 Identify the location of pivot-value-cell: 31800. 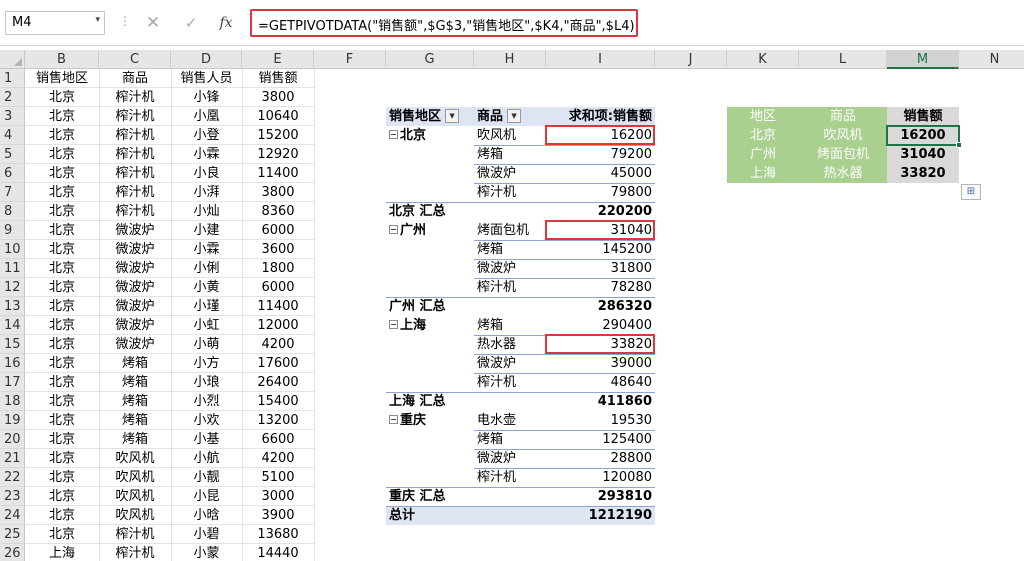
(600, 268).